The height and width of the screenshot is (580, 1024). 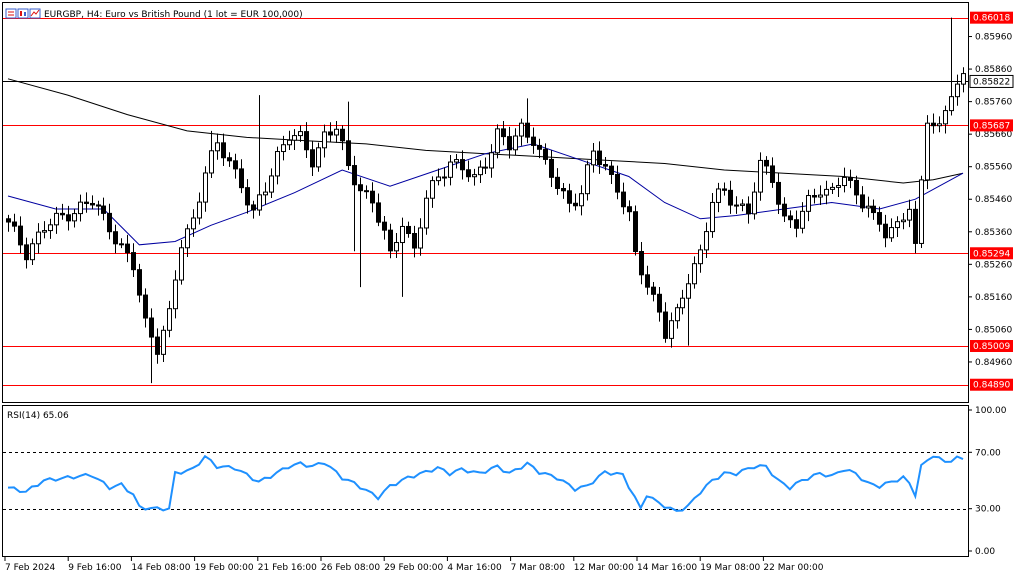 What do you see at coordinates (991, 82) in the screenshot?
I see `current-price-label: 0.85822` at bounding box center [991, 82].